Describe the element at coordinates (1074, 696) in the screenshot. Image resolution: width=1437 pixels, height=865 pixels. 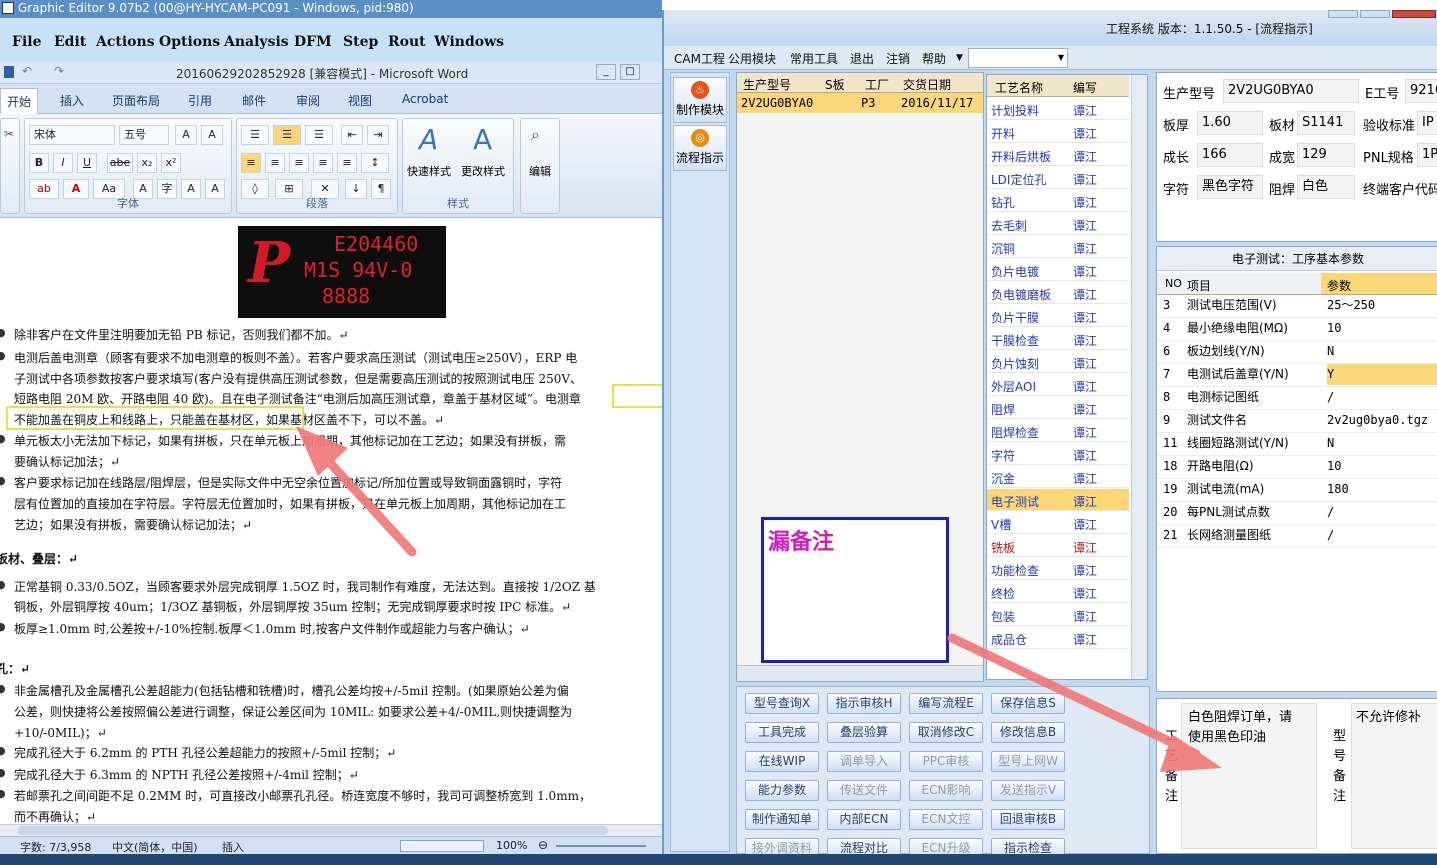
I see `arrow-to-note` at that location.